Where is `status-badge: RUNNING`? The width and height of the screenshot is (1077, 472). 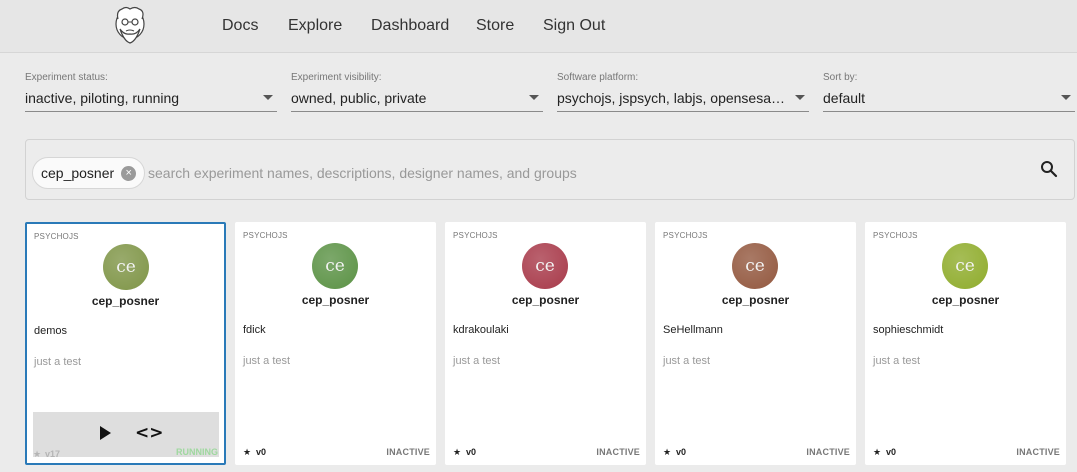 status-badge: RUNNING is located at coordinates (197, 452).